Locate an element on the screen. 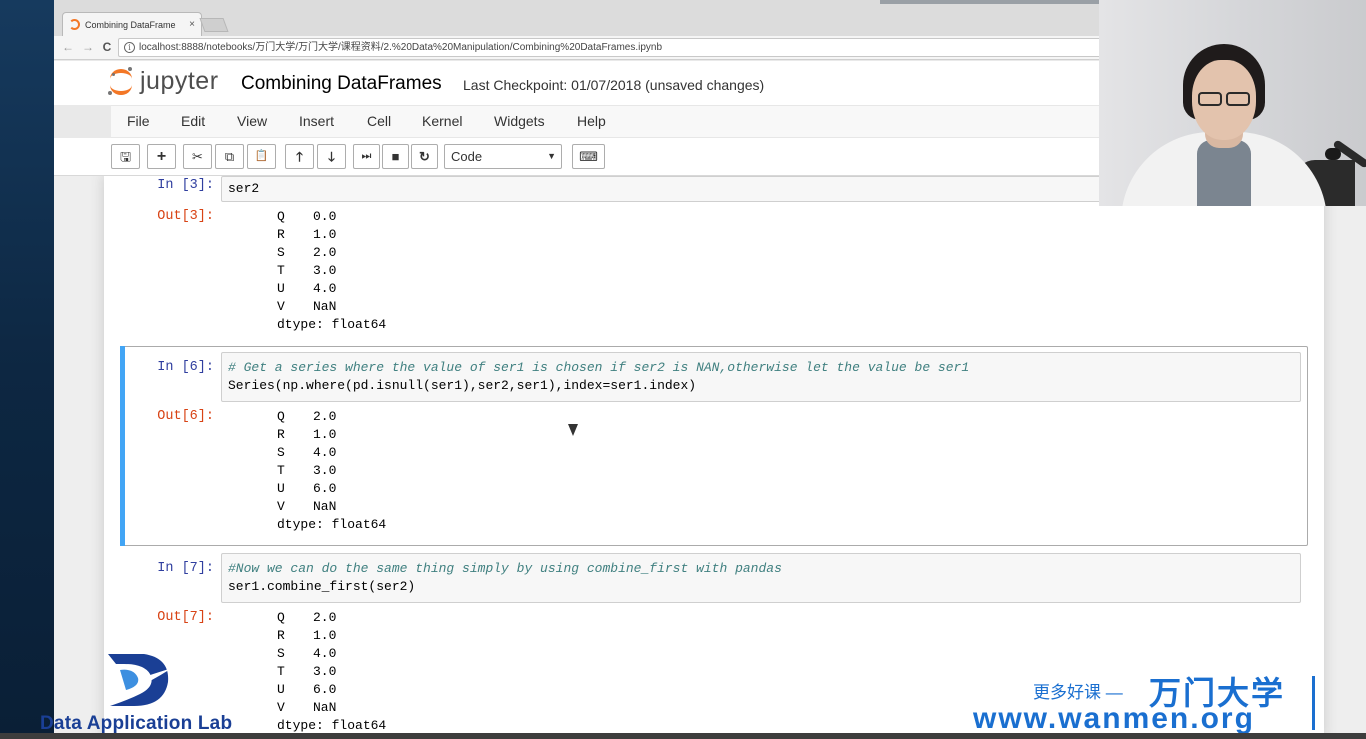  copy-icon: ⧉ is located at coordinates (229, 156).